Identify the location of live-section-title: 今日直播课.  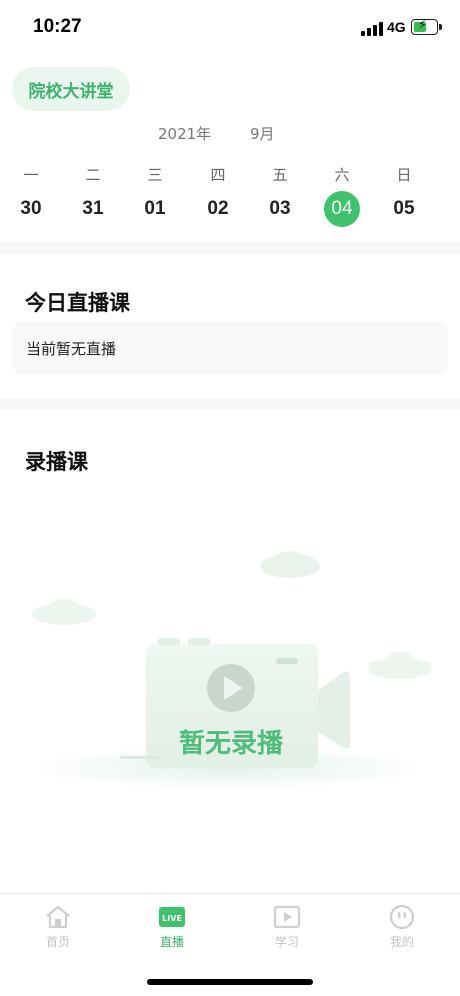
(77, 303).